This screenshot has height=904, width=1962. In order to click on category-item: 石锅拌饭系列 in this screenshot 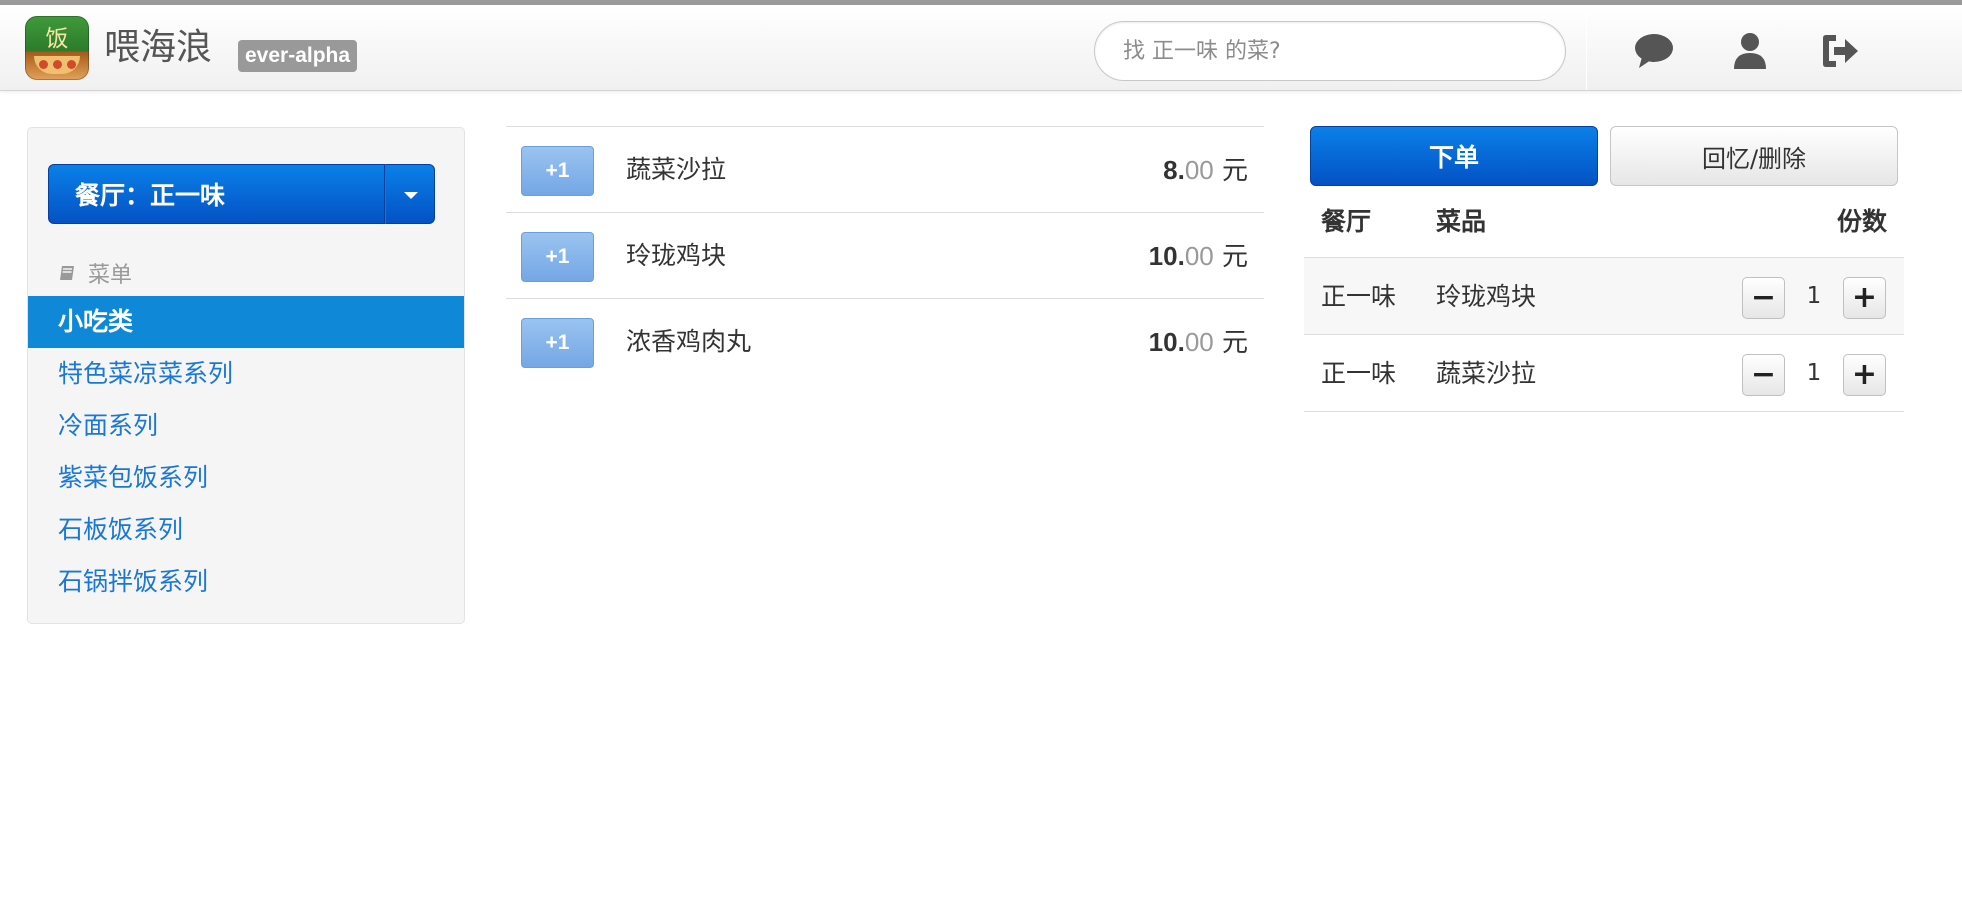, I will do `click(246, 582)`.